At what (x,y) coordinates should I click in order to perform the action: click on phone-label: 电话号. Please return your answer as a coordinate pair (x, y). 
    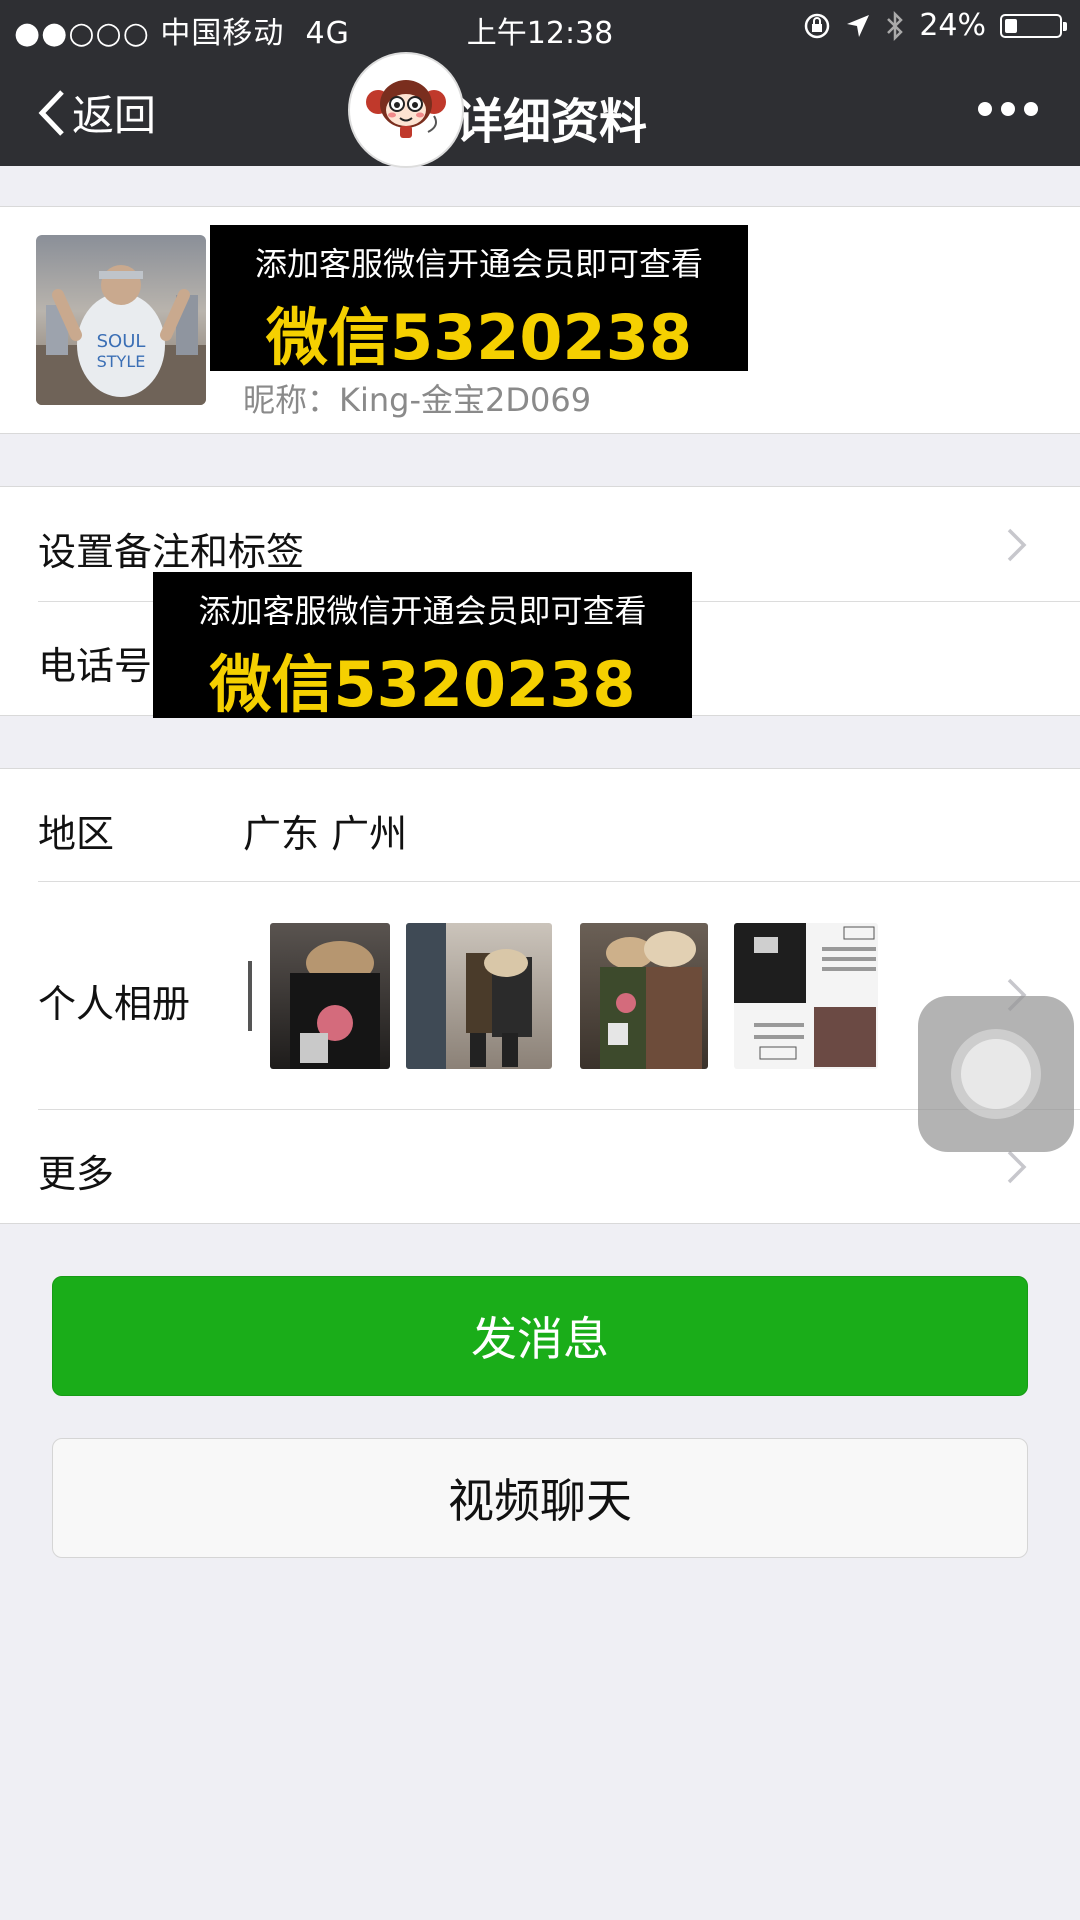
    Looking at the image, I should click on (95, 666).